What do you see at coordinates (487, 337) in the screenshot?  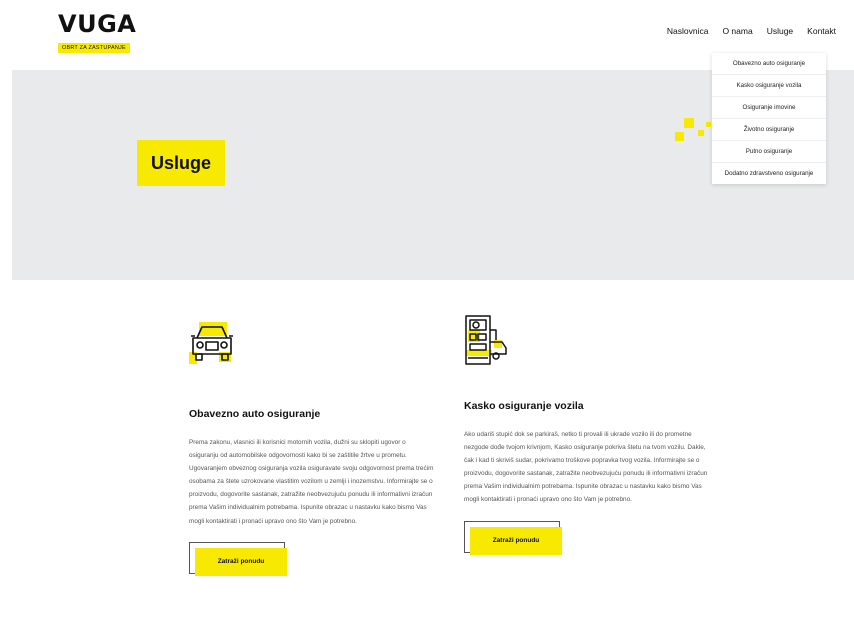 I see `fuel-pump-car-icon` at bounding box center [487, 337].